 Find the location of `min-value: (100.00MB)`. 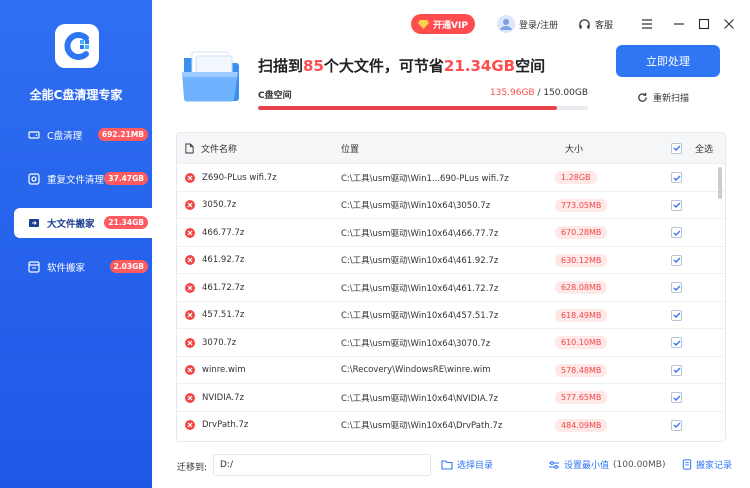

min-value: (100.00MB) is located at coordinates (639, 464).